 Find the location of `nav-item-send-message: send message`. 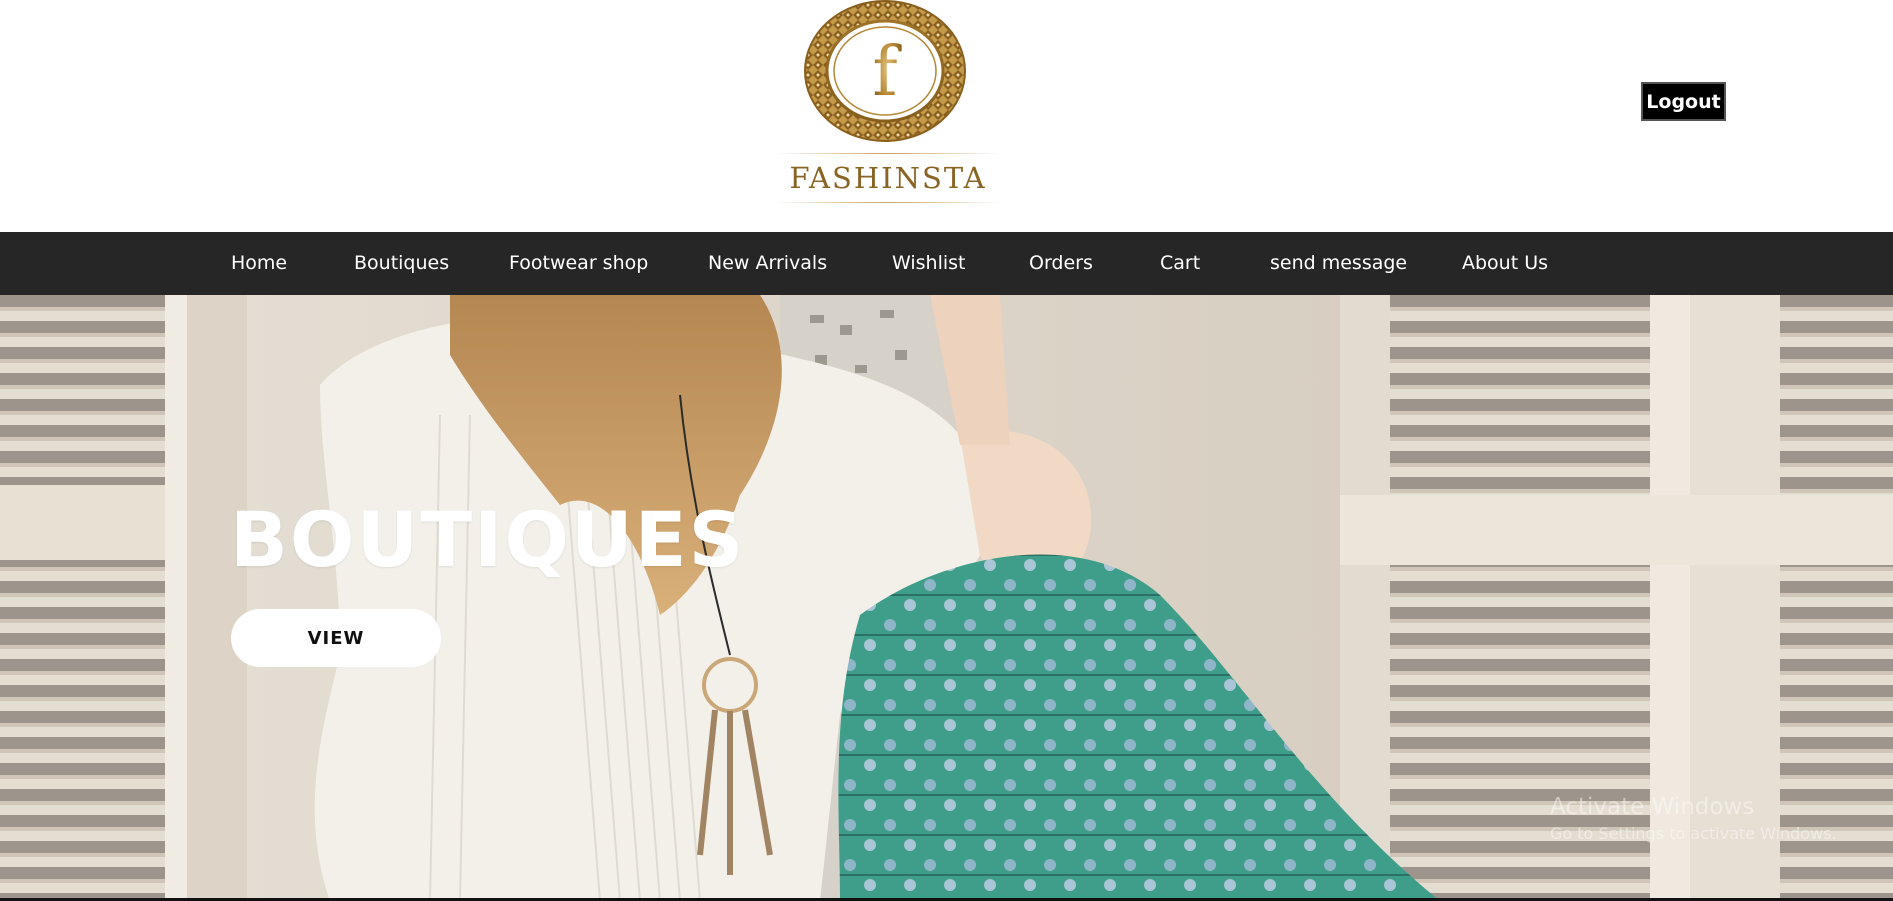

nav-item-send-message: send message is located at coordinates (1338, 263).